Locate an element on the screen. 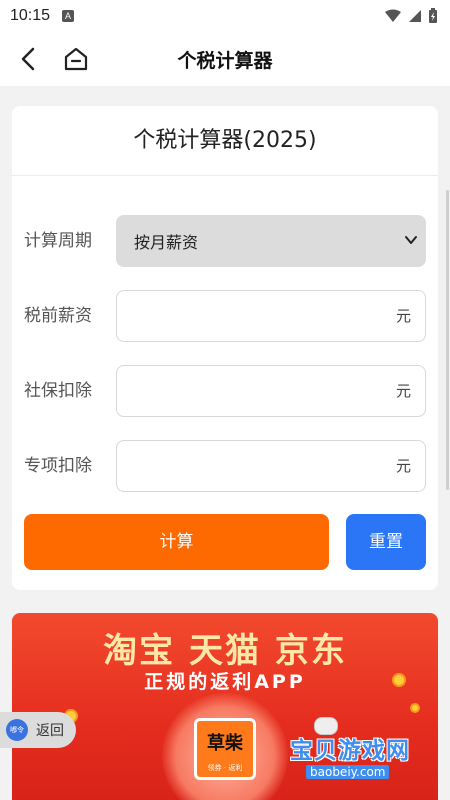 This screenshot has height=800, width=450. banner-subline: 正规的返利APP is located at coordinates (225, 682).